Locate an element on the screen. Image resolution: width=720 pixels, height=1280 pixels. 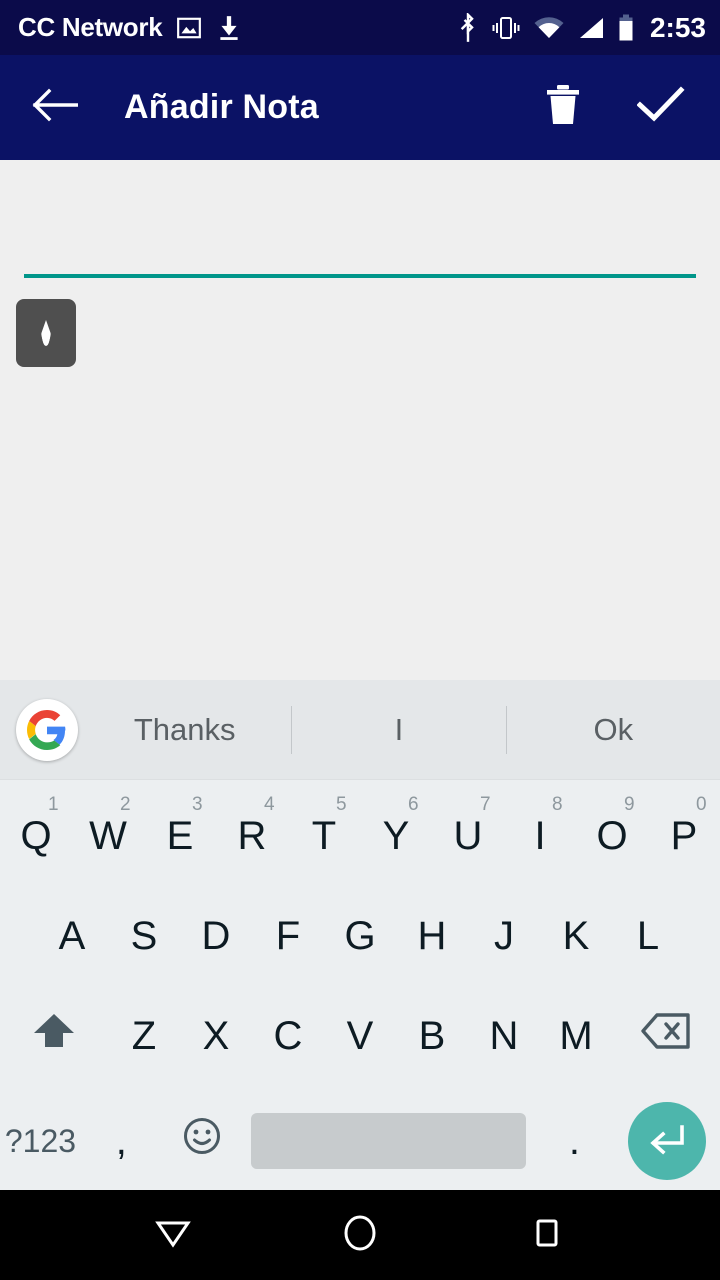
backspace-key is located at coordinates (666, 1036).